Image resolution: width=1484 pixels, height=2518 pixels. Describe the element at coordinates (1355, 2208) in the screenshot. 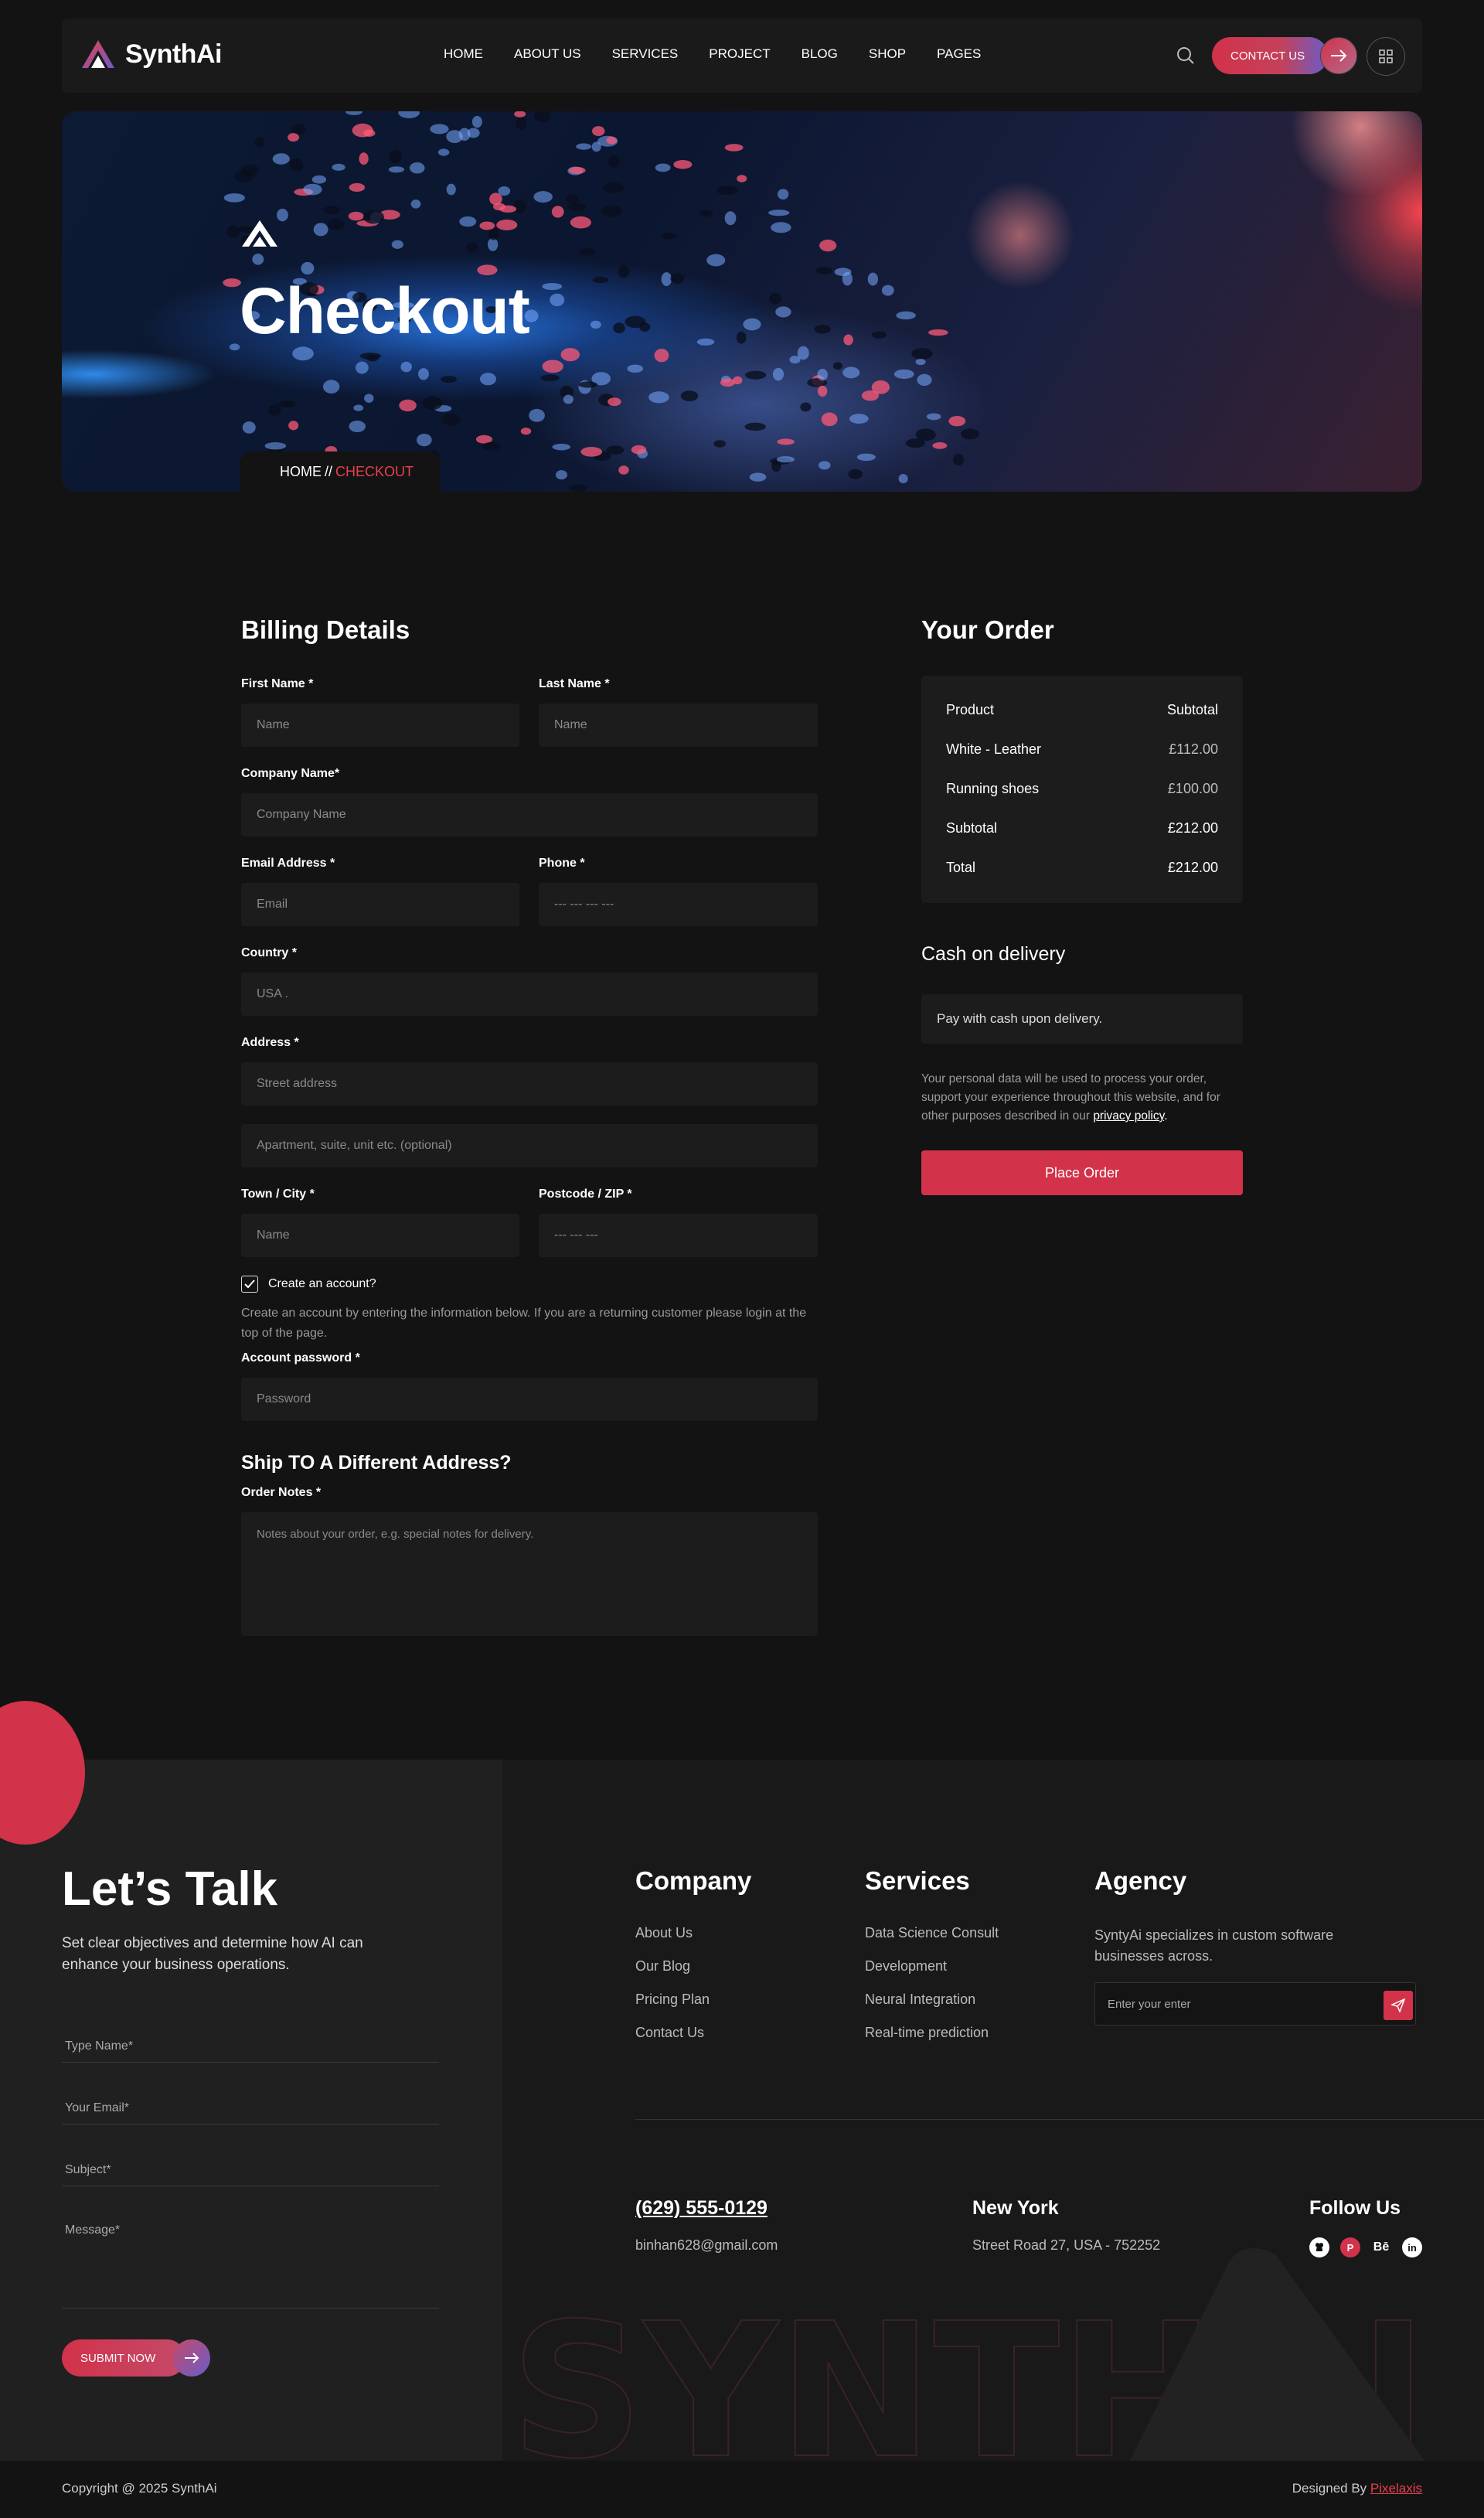

I see `follow-us-title: Follow Us` at that location.